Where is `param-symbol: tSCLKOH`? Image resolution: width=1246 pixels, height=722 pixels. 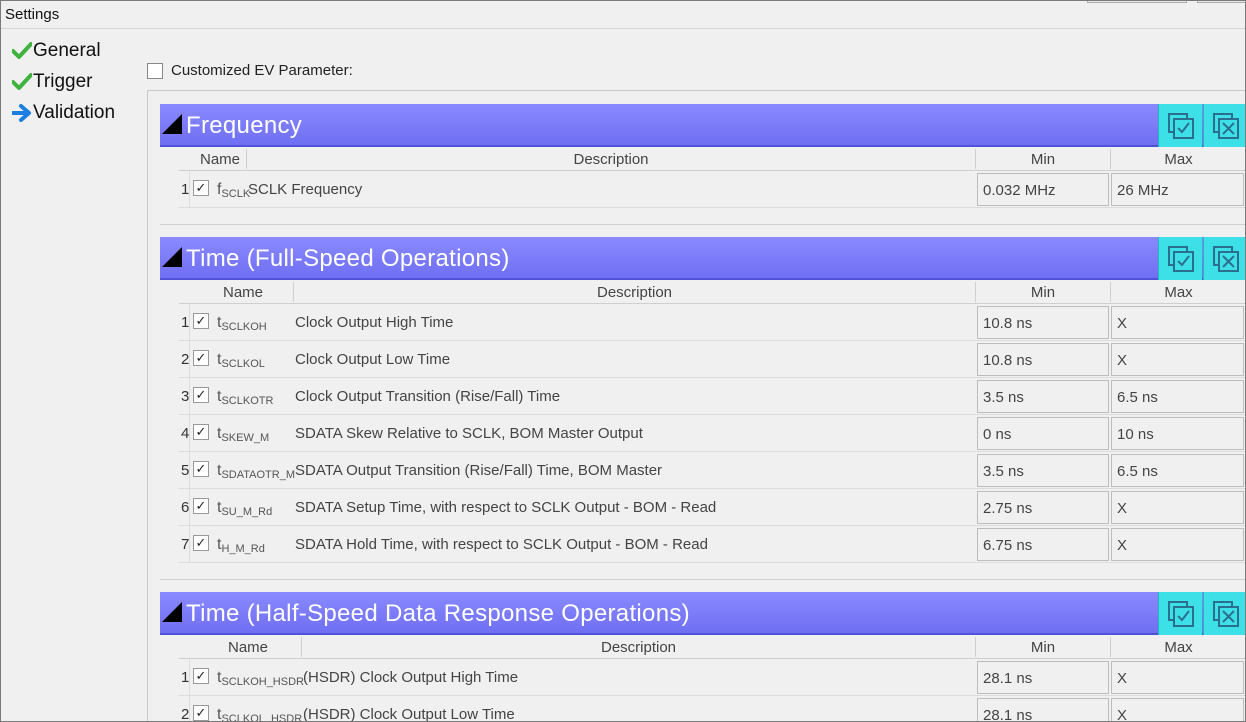 param-symbol: tSCLKOH is located at coordinates (242, 323).